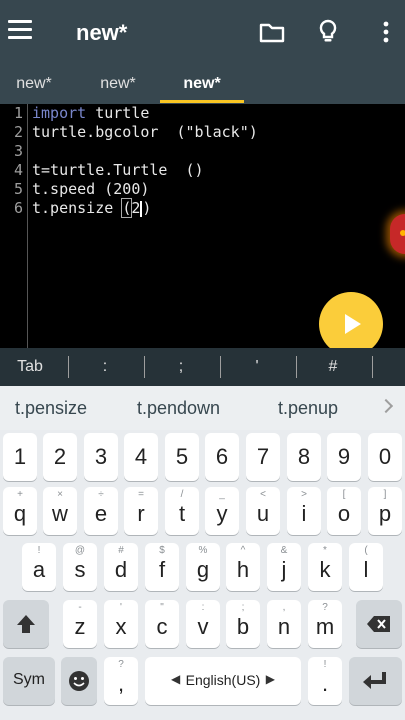  I want to click on key-2: 2, so click(60, 457).